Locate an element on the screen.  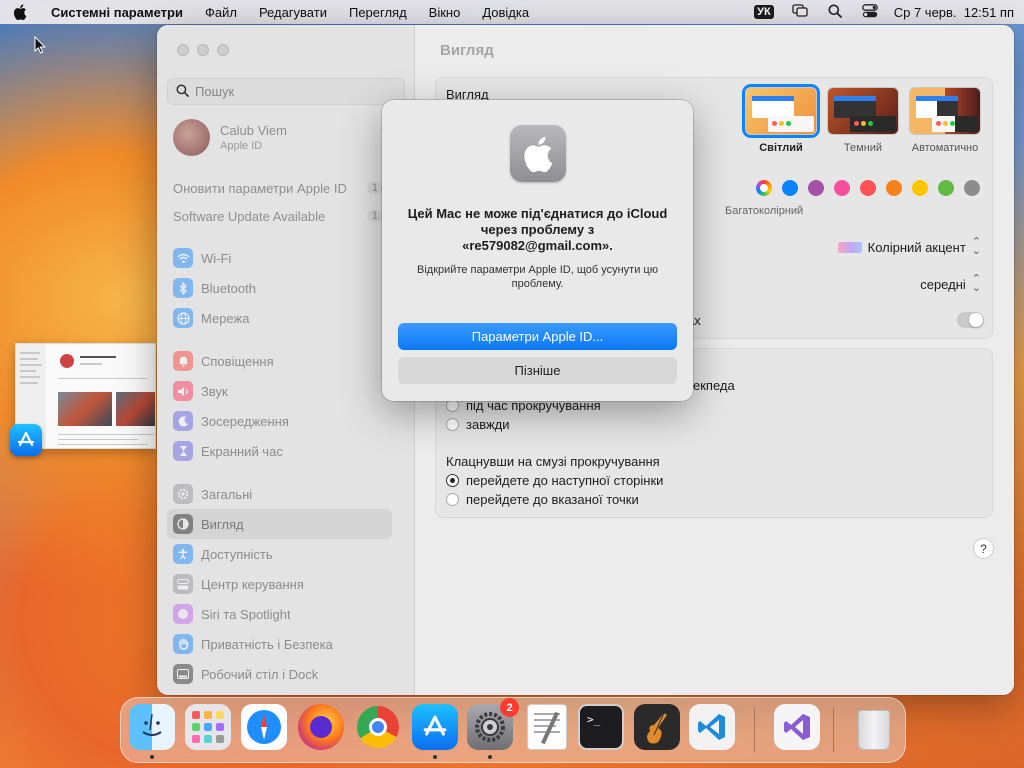
sidebar-item-hourglass: Екранний час is located at coordinates (279, 451).